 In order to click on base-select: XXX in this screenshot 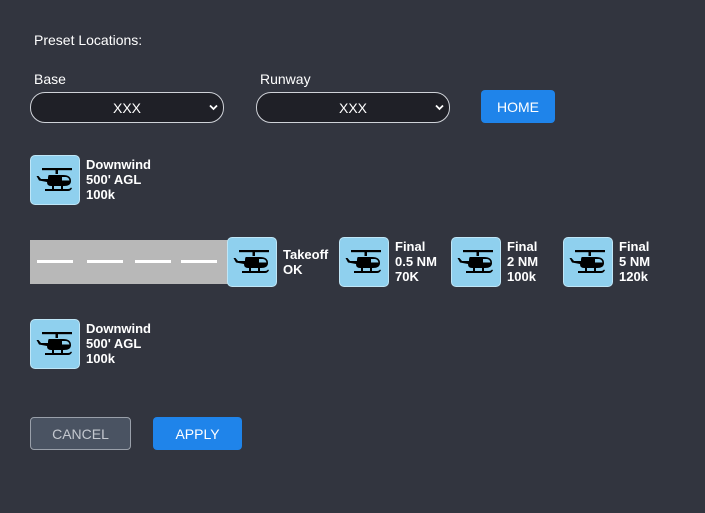, I will do `click(127, 107)`.